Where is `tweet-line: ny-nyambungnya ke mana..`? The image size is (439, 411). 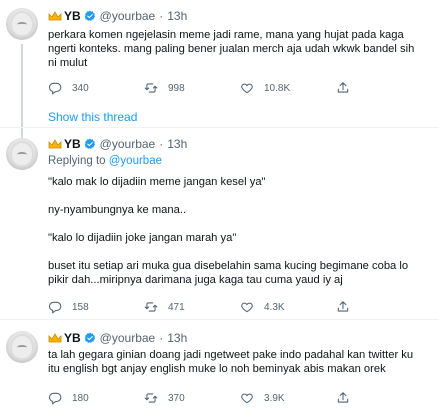
tweet-line: ny-nyambungnya ke mana.. is located at coordinates (117, 210).